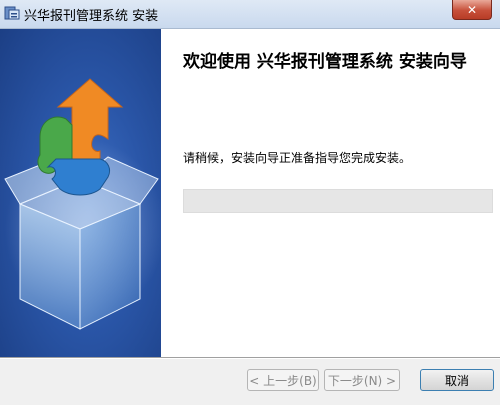 The height and width of the screenshot is (405, 500). I want to click on installer-app-icon, so click(12, 13).